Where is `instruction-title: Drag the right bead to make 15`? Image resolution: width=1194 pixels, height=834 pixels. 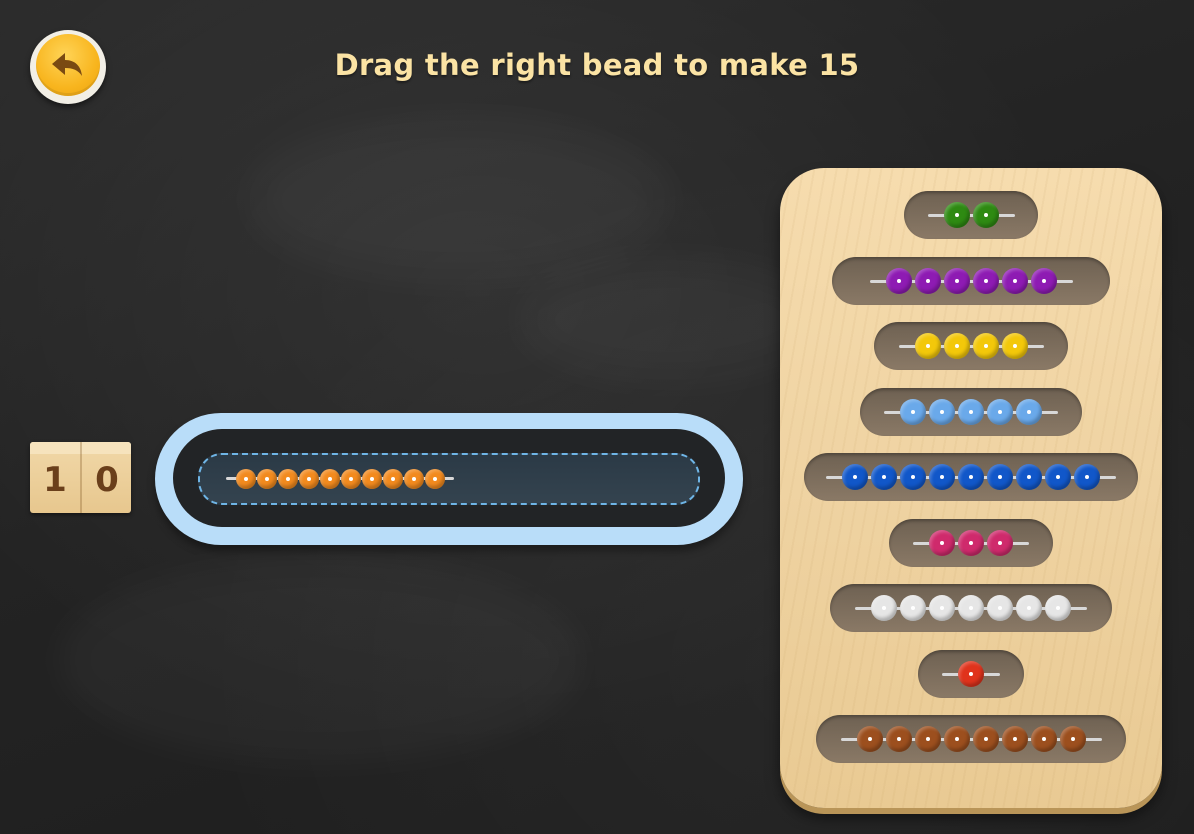
instruction-title: Drag the right bead to make 15 is located at coordinates (597, 65).